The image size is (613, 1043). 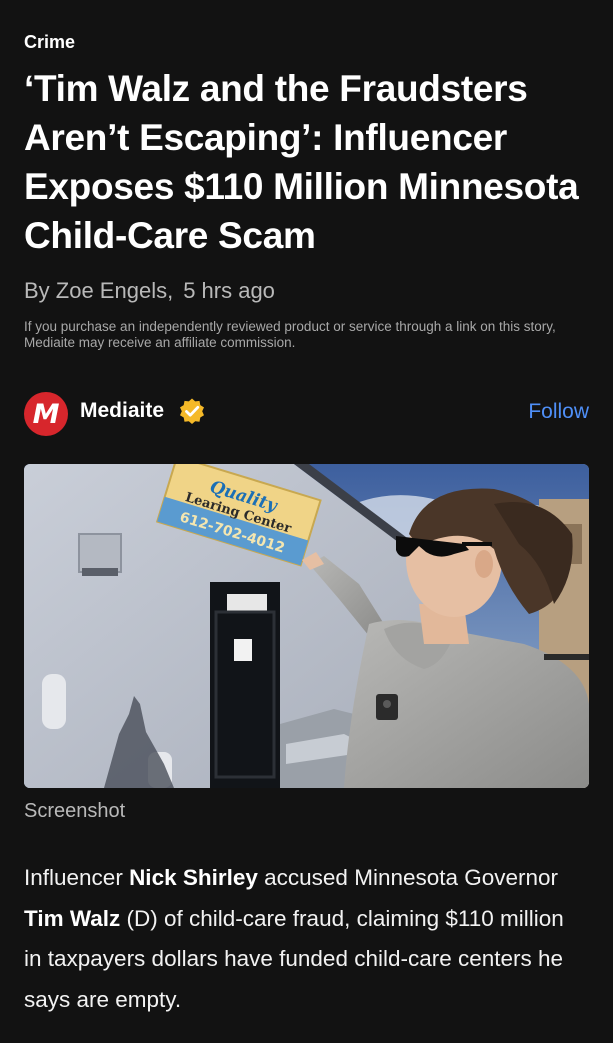 What do you see at coordinates (75, 811) in the screenshot?
I see `photo-caption: Screenshot` at bounding box center [75, 811].